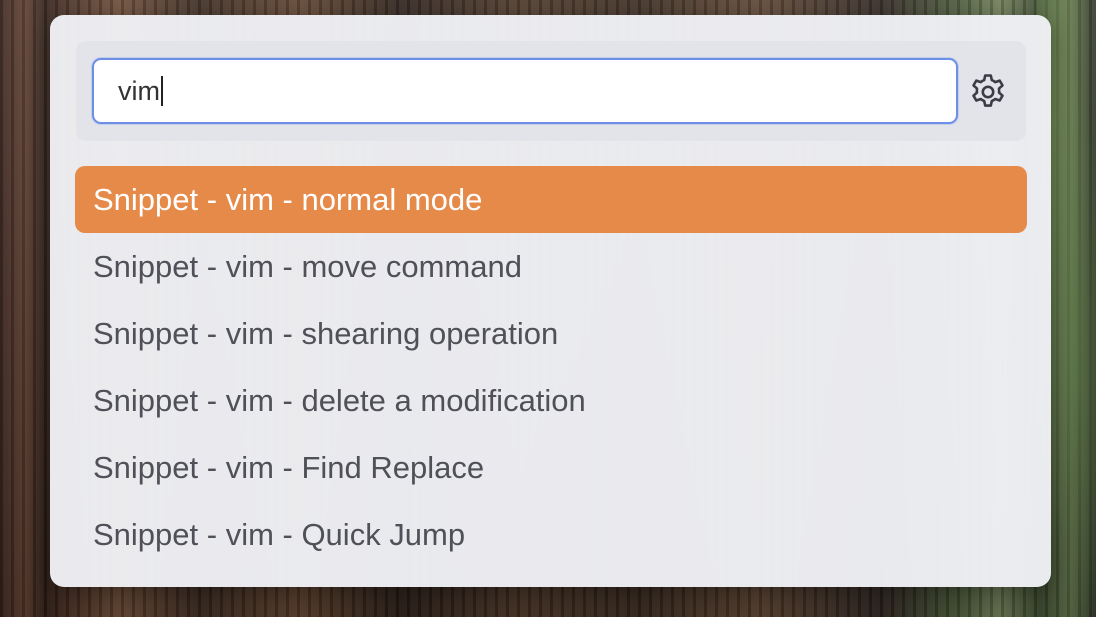 Image resolution: width=1096 pixels, height=617 pixels. I want to click on search-bar: vim, so click(551, 91).